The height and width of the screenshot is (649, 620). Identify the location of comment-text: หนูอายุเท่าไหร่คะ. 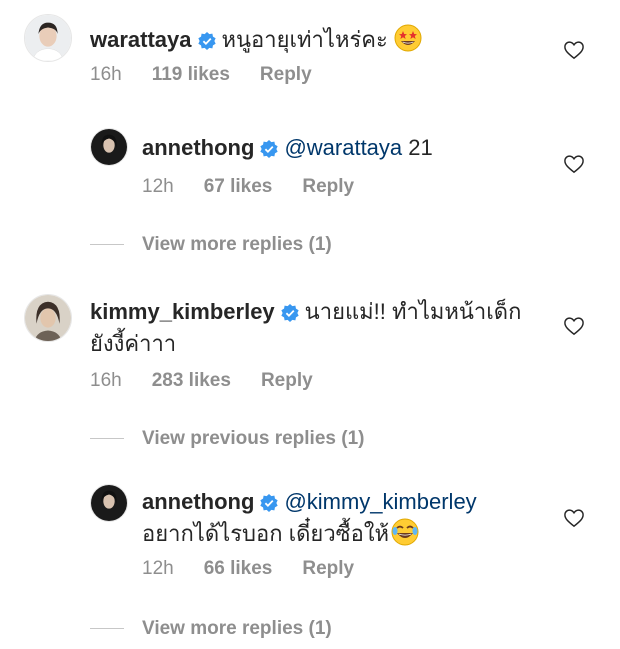
(304, 39).